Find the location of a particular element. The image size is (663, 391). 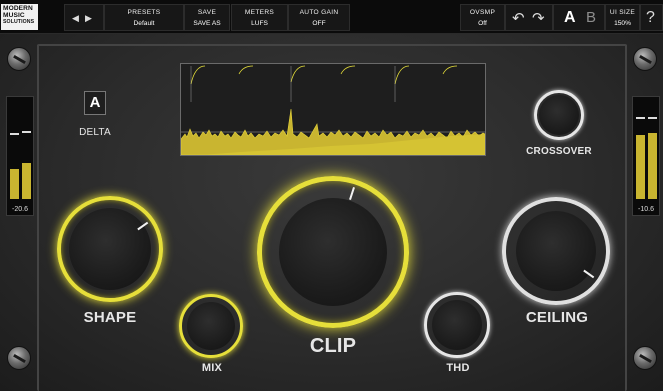

thd-knob is located at coordinates (457, 325).